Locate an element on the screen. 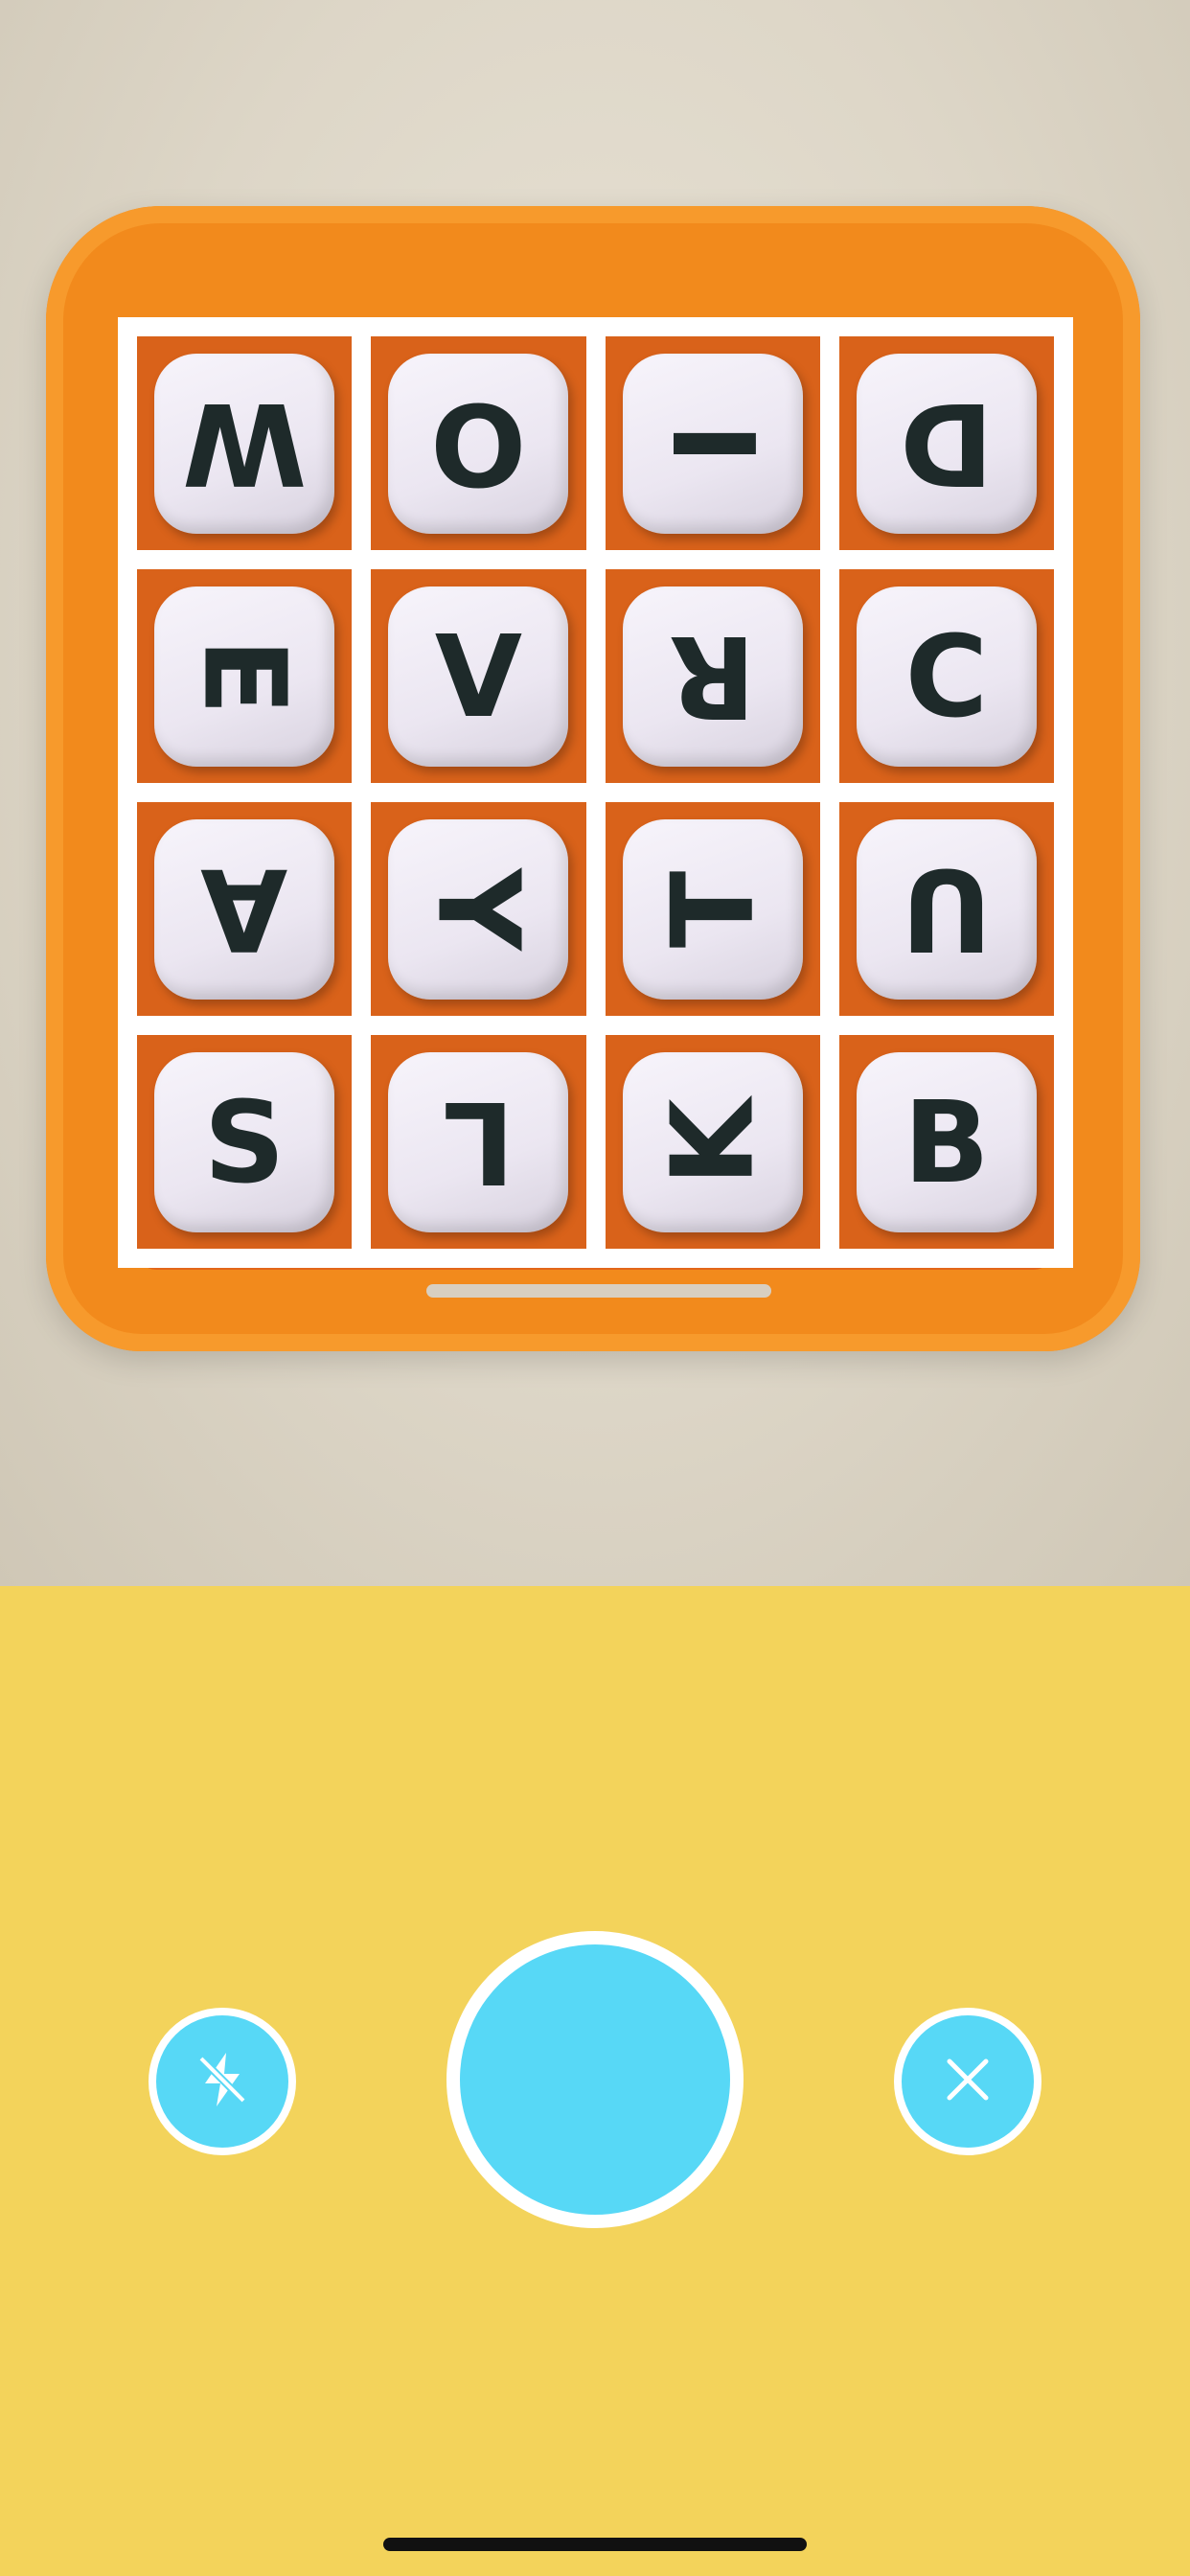  die-letter: E is located at coordinates (245, 676).